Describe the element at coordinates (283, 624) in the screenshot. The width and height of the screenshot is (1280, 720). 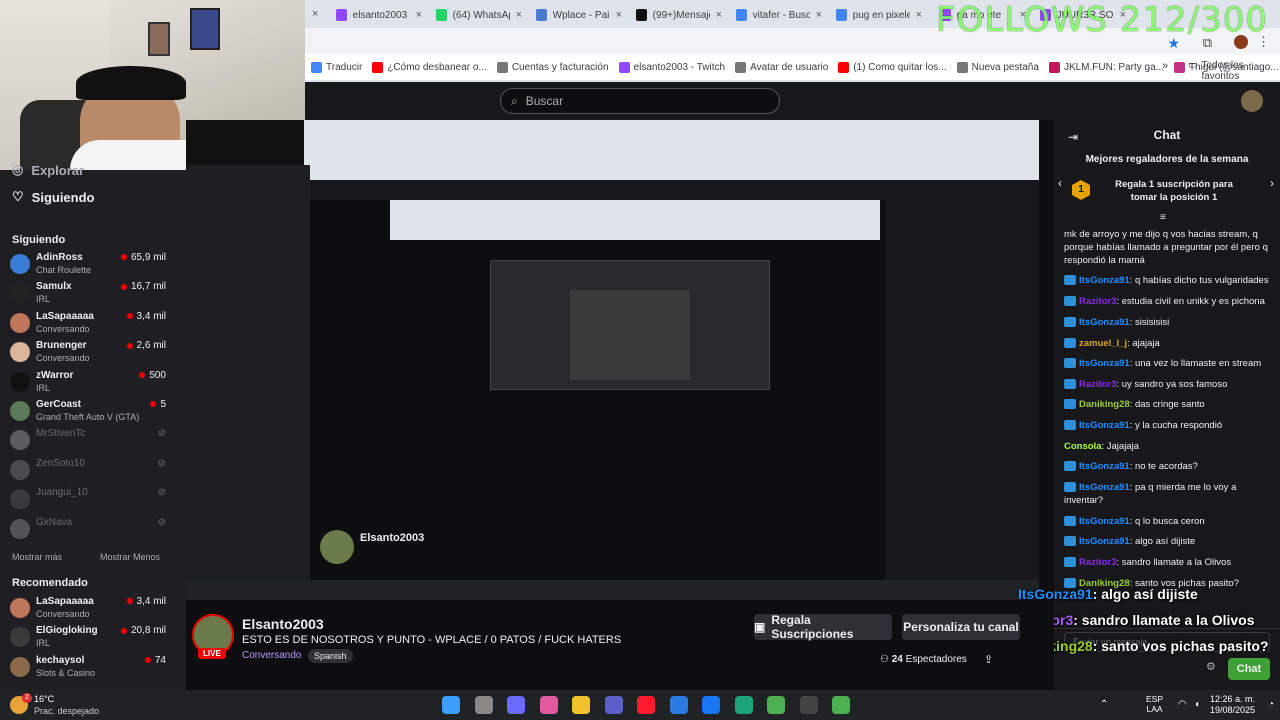
I see `channel-name: Elsanto2003` at that location.